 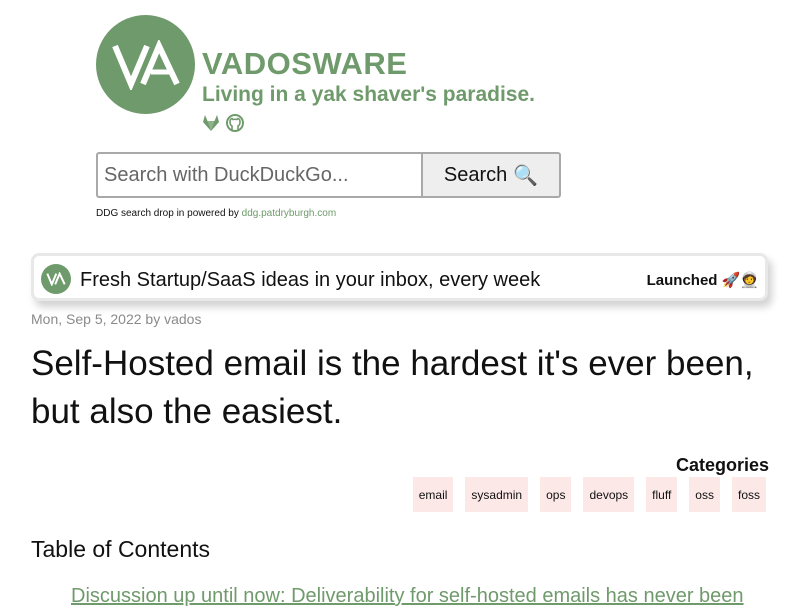 What do you see at coordinates (722, 465) in the screenshot?
I see `categories-heading: Categories` at bounding box center [722, 465].